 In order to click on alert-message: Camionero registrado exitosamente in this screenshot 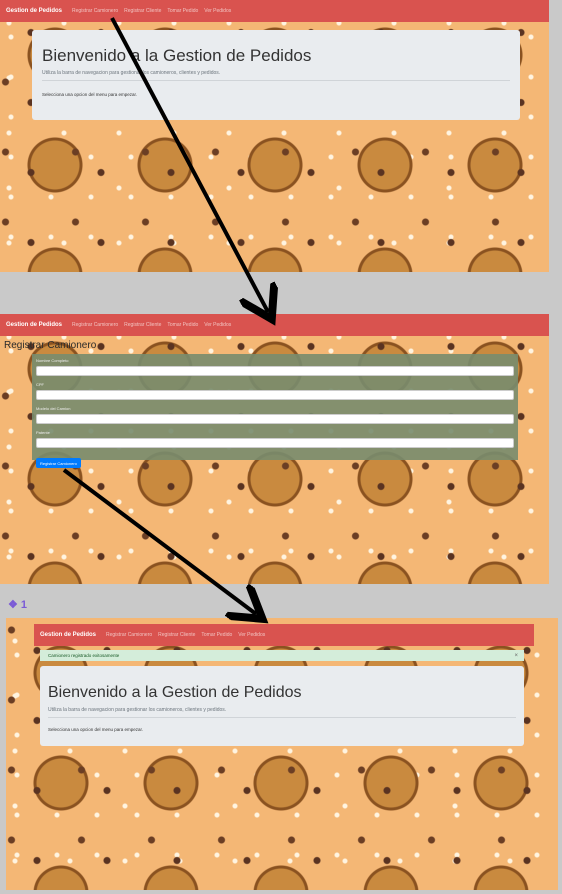, I will do `click(84, 655)`.